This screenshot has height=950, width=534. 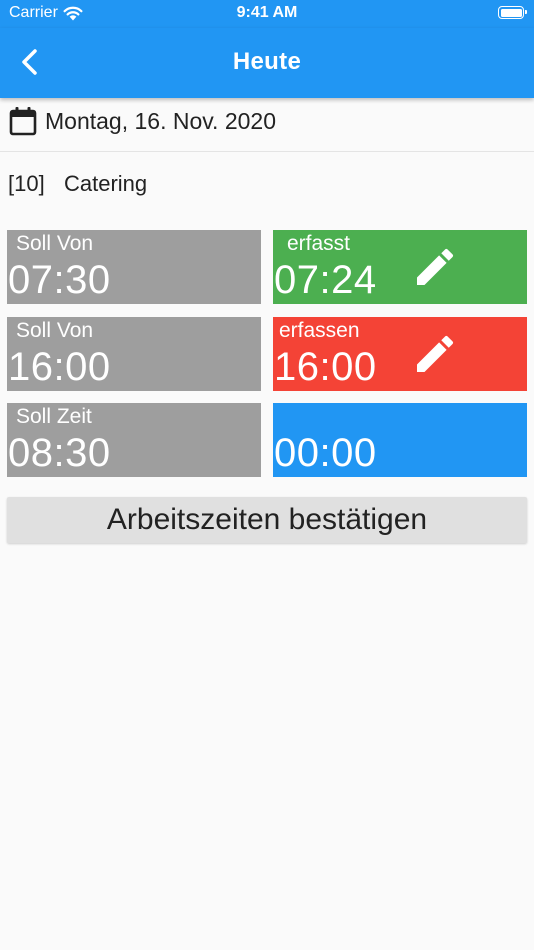 What do you see at coordinates (267, 183) in the screenshot?
I see `project-row: [10] Catering` at bounding box center [267, 183].